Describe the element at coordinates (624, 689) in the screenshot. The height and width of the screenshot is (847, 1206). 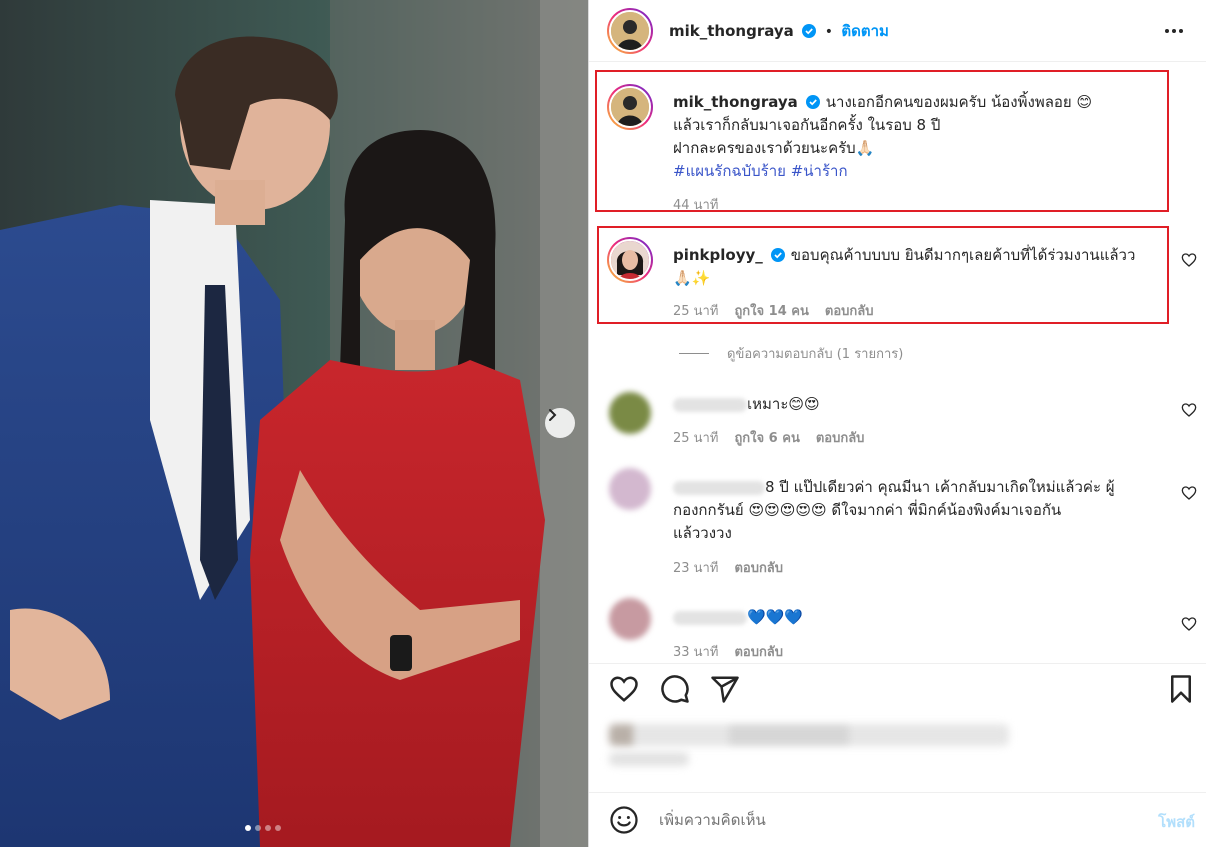
I see `like-heart-icon` at that location.